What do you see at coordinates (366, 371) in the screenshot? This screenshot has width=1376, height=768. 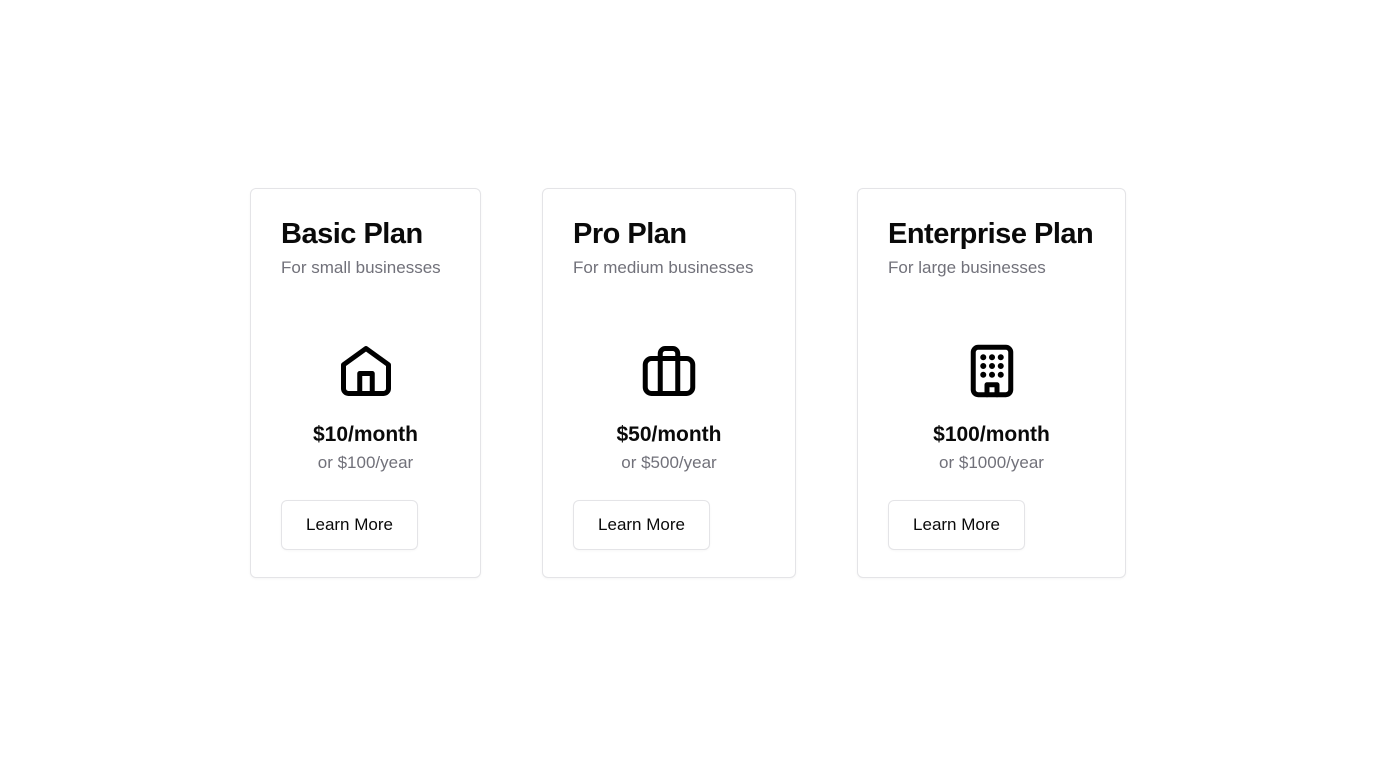 I see `home-icon` at bounding box center [366, 371].